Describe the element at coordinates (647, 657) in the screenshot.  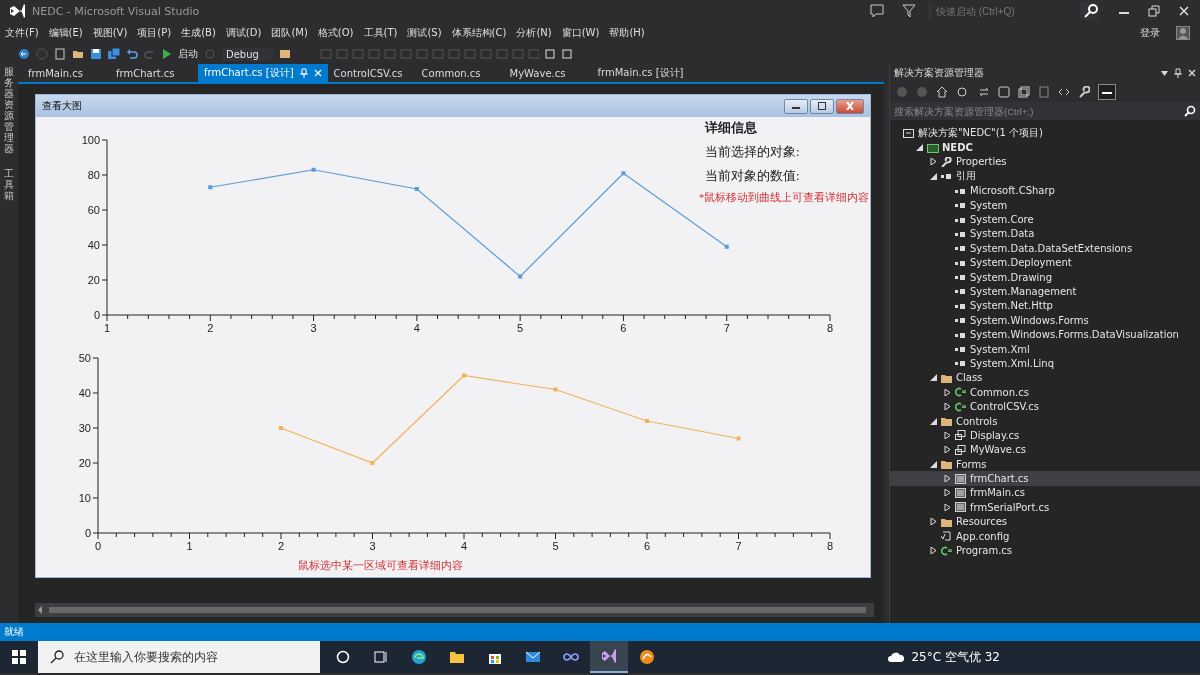
I see `app-icon` at that location.